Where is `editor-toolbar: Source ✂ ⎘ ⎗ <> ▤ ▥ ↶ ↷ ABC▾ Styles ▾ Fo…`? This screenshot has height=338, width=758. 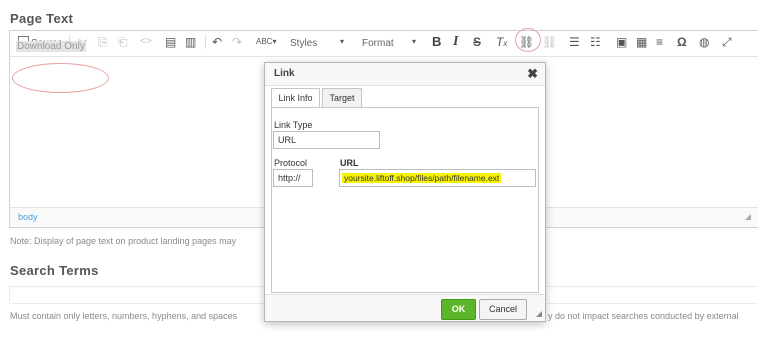 editor-toolbar: Source ✂ ⎘ ⎗ <> ▤ ▥ ↶ ↷ ABC▾ Styles ▾ Fo… is located at coordinates (384, 42).